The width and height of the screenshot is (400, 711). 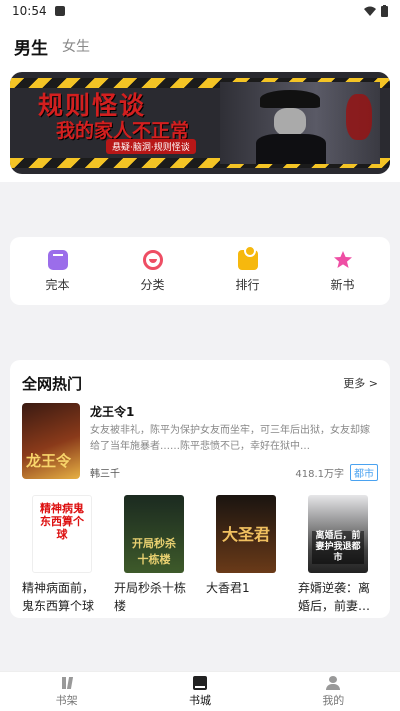 I want to click on promo-banner: 规则怪谈 我的家人不正常 悬疑·脑洞·规则怪谈, so click(x=200, y=123).